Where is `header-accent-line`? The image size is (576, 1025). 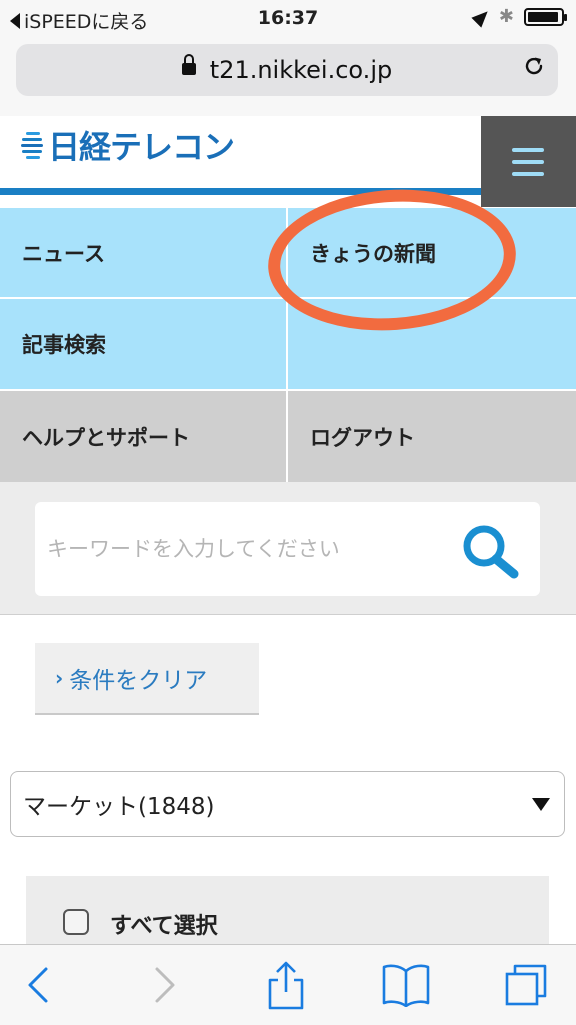 header-accent-line is located at coordinates (241, 191).